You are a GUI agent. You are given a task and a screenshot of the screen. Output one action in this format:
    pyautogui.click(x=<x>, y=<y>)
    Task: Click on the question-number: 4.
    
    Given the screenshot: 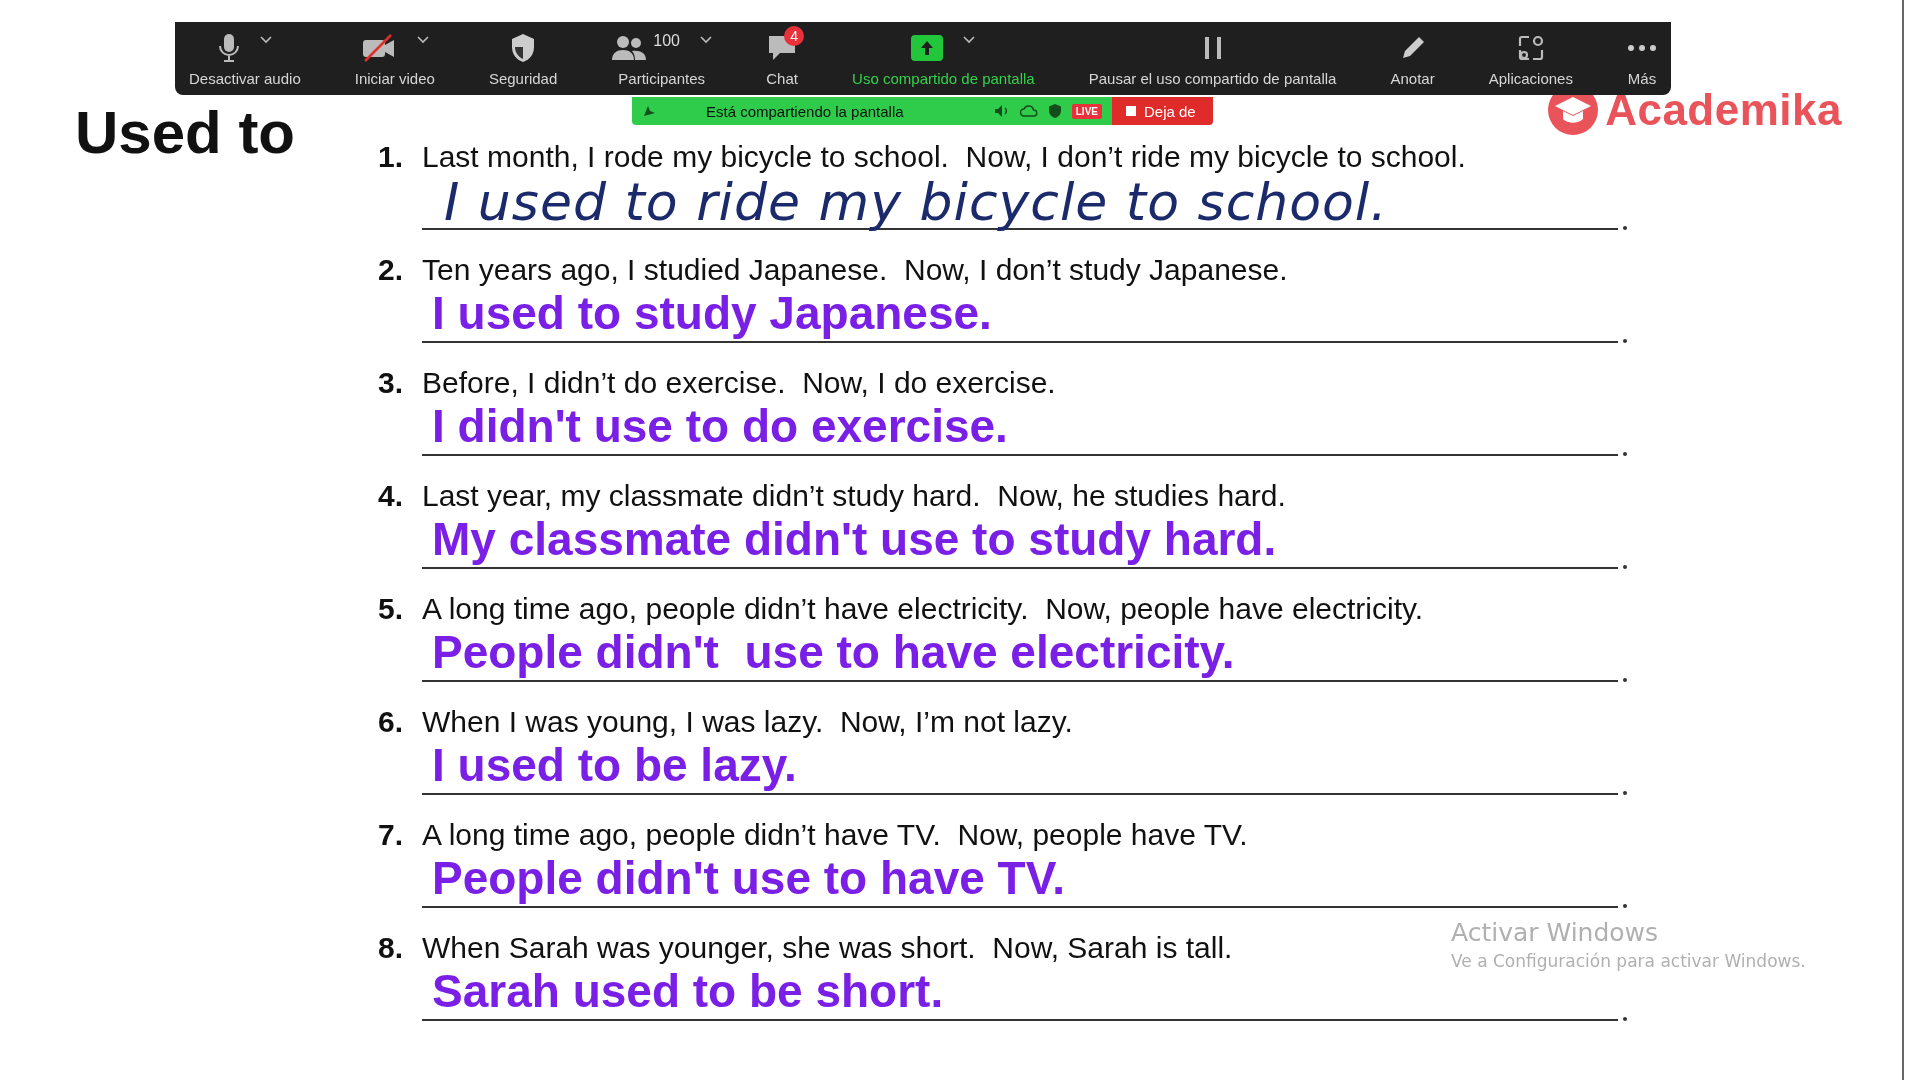 What is the action you would take?
    pyautogui.click(x=391, y=496)
    